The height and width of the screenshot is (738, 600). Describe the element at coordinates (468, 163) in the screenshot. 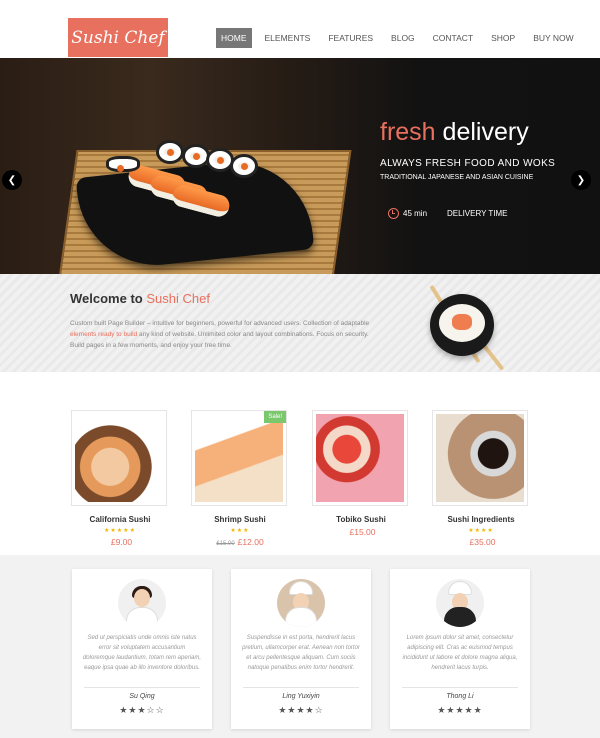

I see `hero-subtitle: ALWAYS FRESH FOOD AND WOKS` at that location.